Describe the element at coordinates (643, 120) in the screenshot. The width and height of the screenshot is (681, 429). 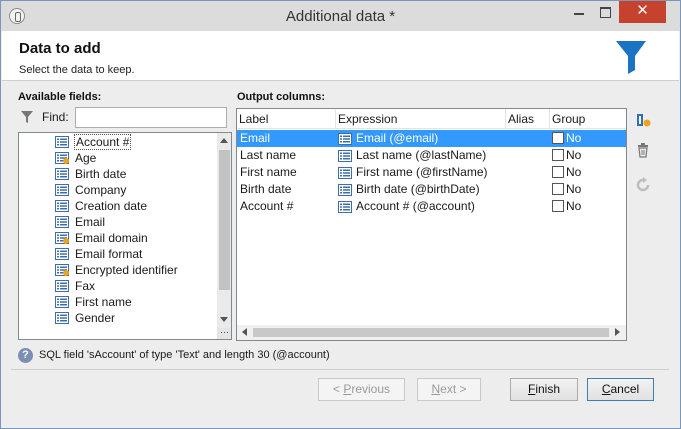
I see `add-column-icon` at that location.